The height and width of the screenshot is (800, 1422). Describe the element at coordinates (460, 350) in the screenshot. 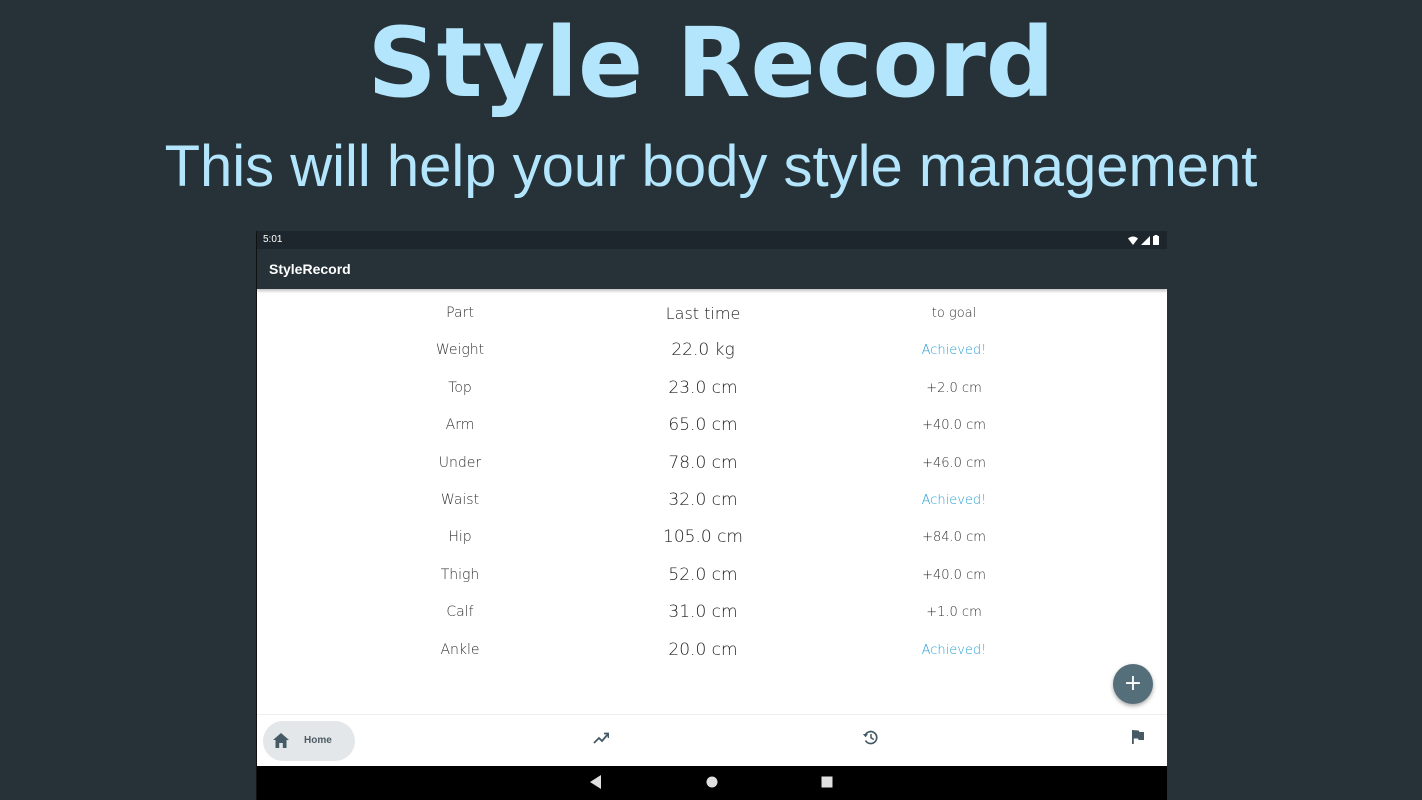

I see `row-part: Weight` at that location.